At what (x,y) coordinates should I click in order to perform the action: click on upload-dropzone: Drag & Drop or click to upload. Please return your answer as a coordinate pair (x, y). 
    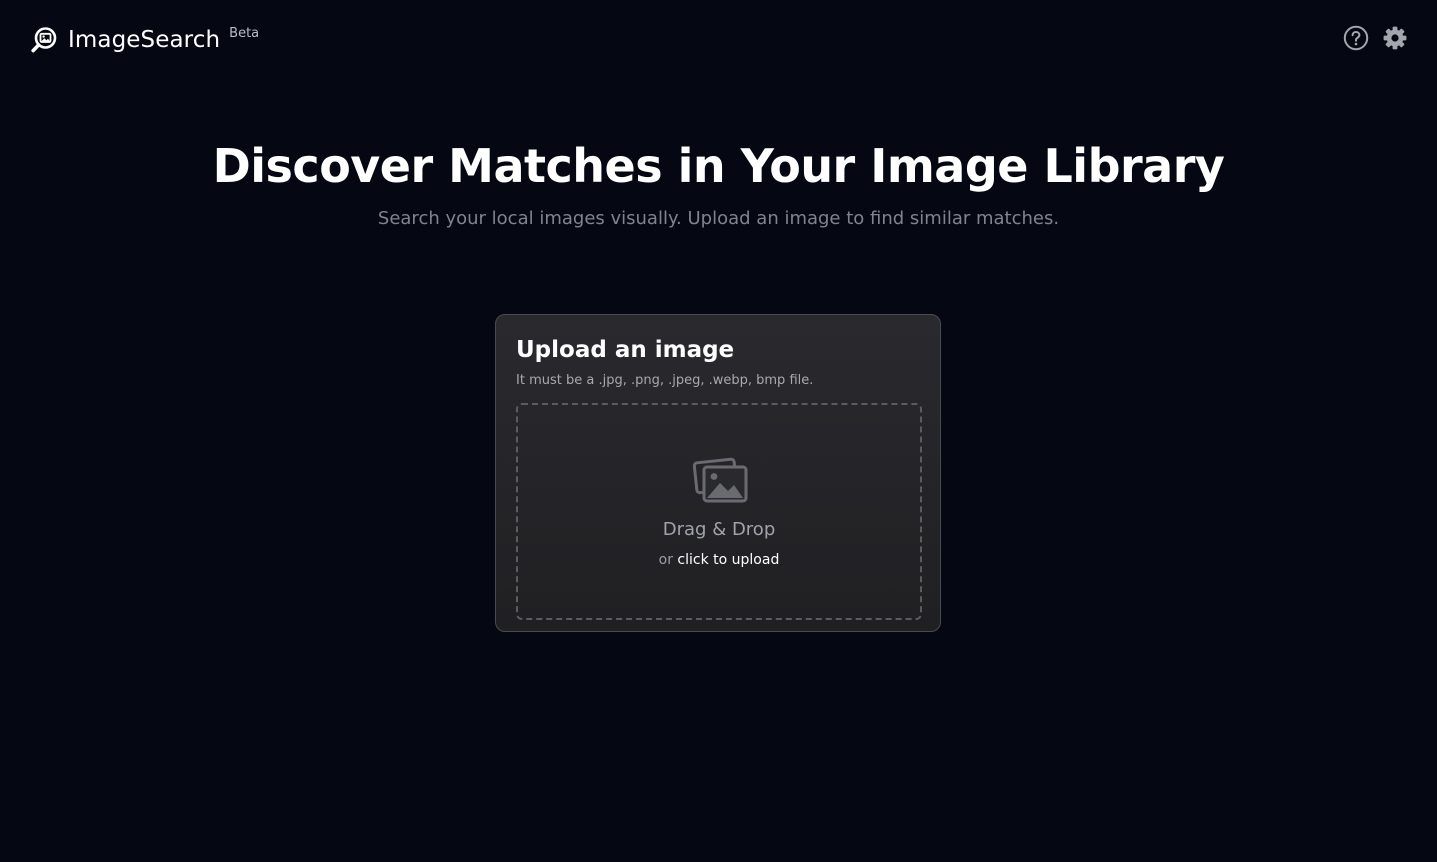
    Looking at the image, I should click on (719, 511).